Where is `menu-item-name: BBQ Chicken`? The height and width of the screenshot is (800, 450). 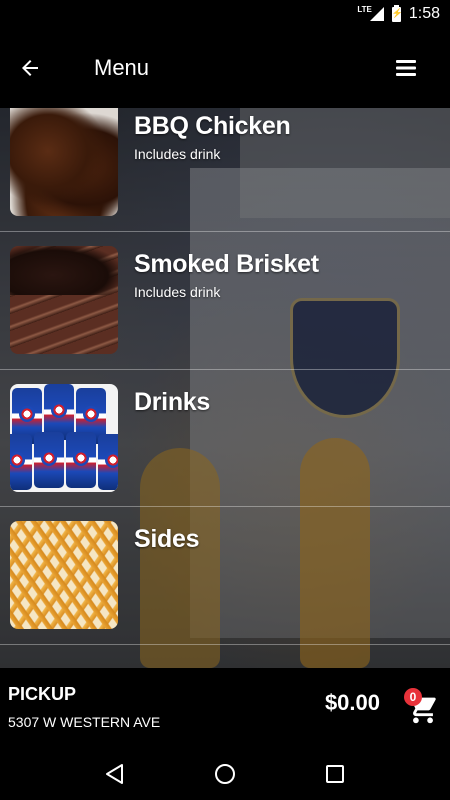
menu-item-name: BBQ Chicken is located at coordinates (212, 126).